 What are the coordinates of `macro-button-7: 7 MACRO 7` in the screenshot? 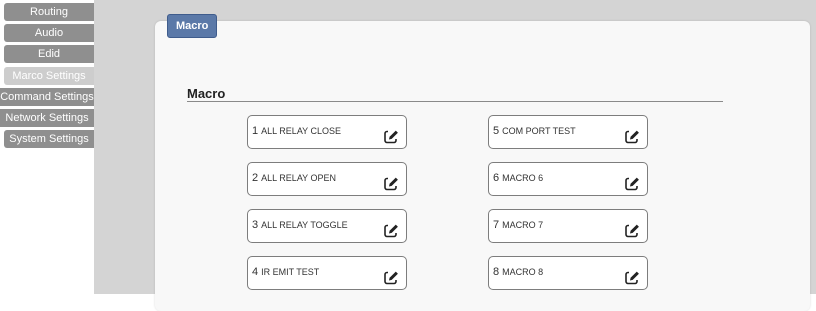 It's located at (568, 226).